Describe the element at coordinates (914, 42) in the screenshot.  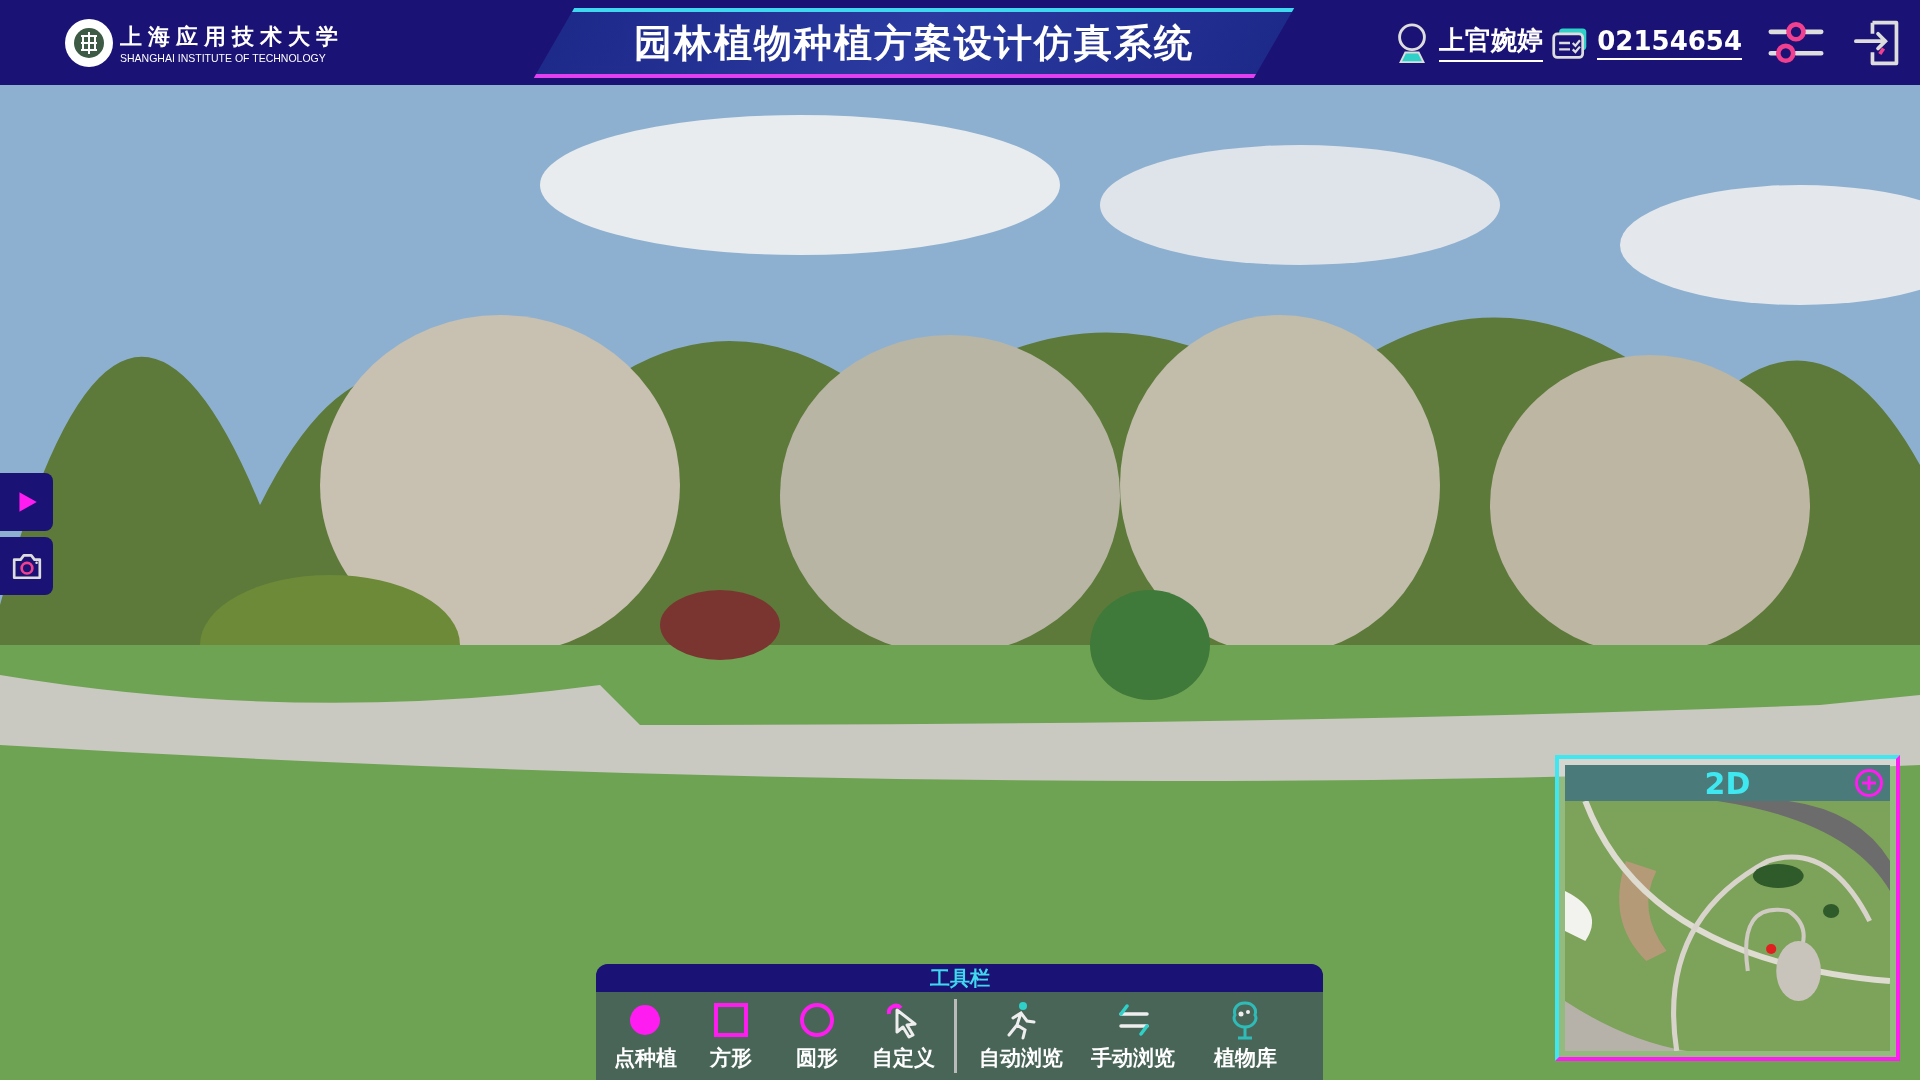
I see `app-title: 园林植物种植方案设计仿真系统` at that location.